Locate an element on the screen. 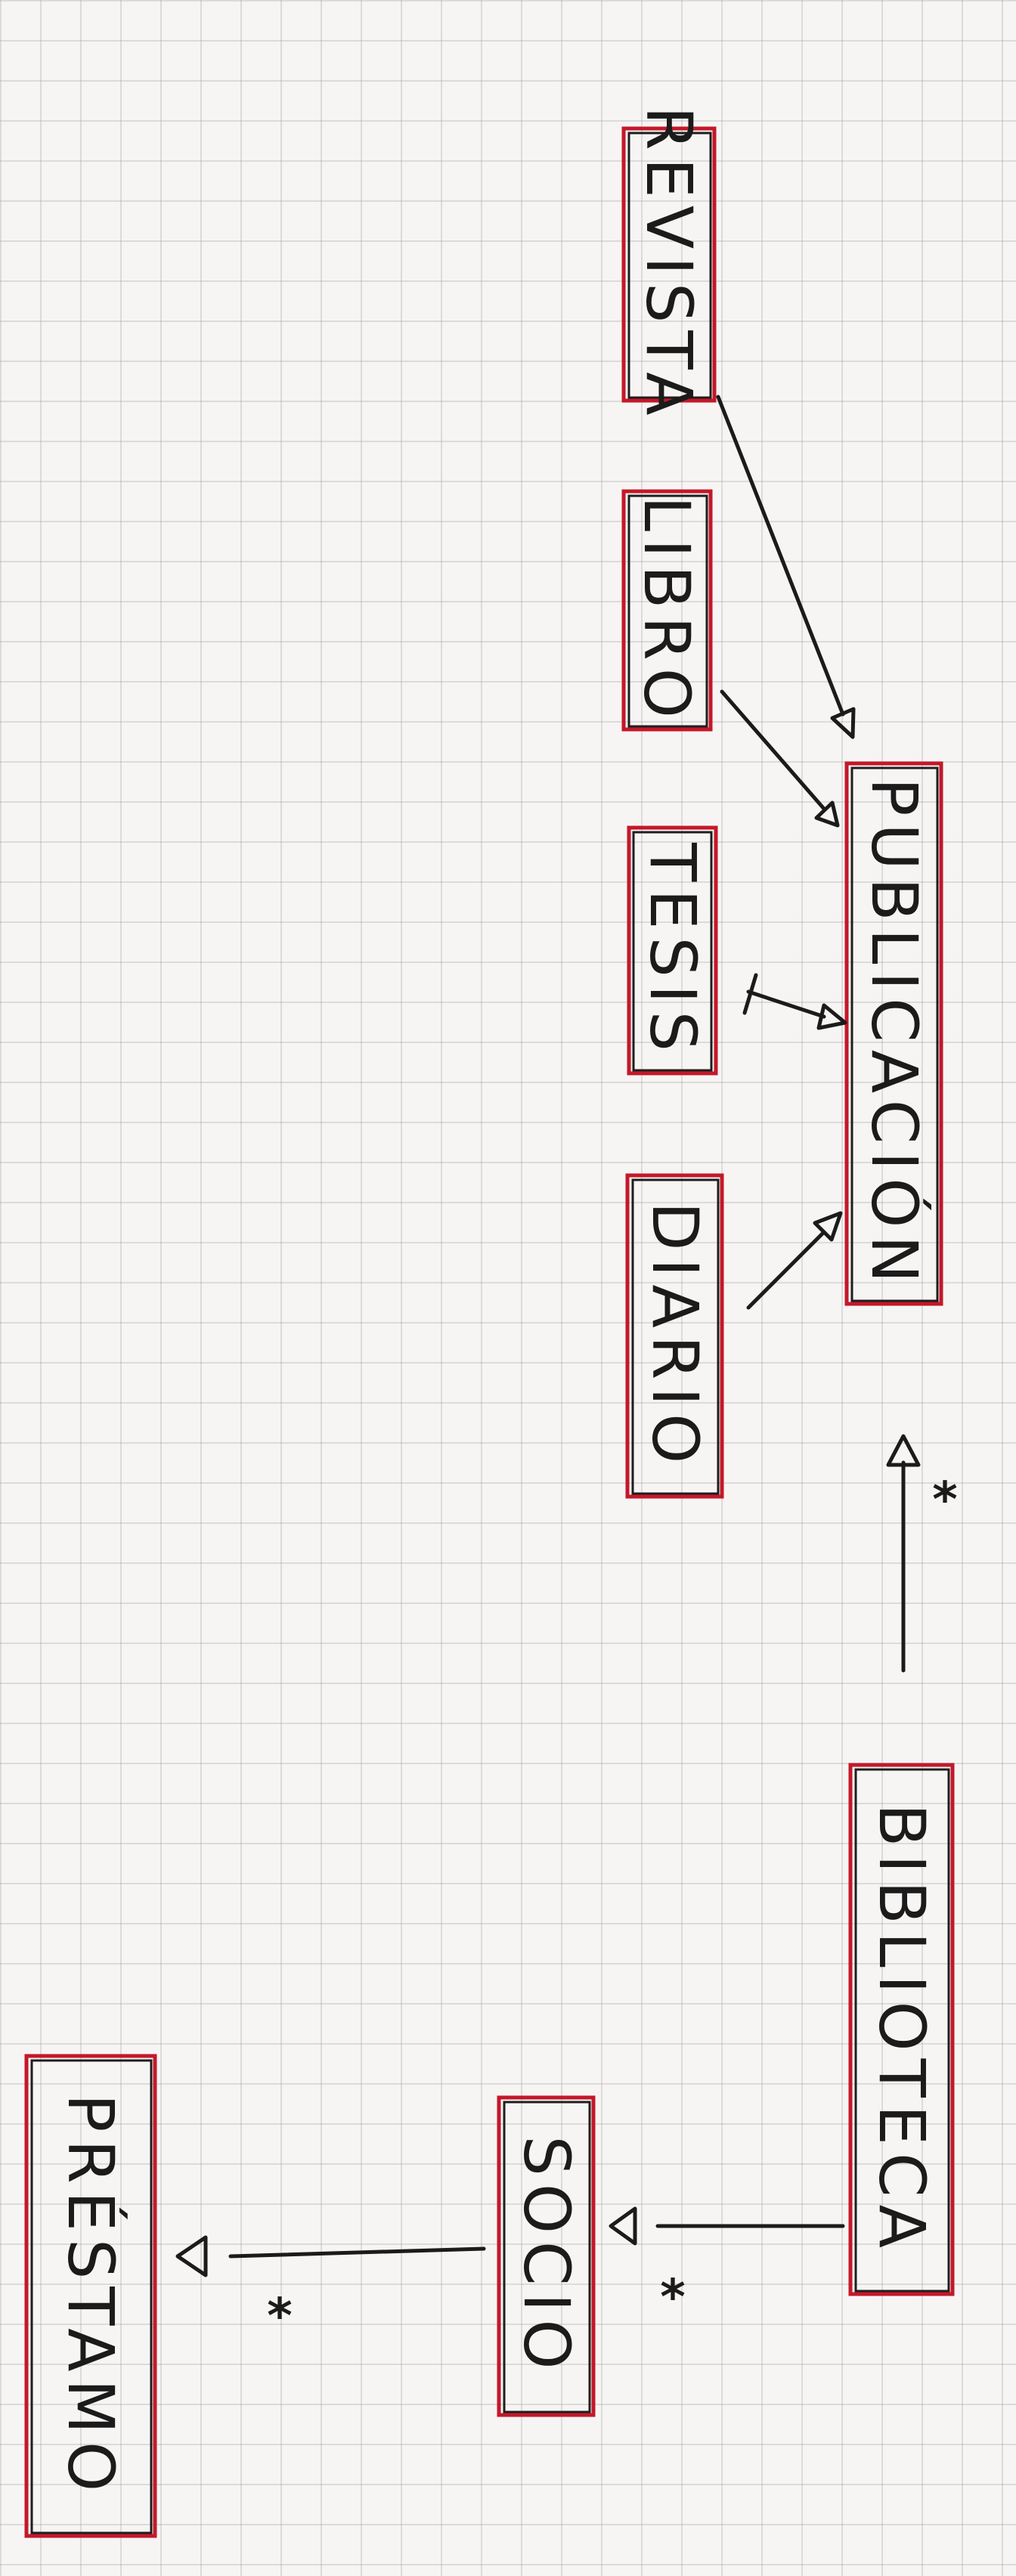 Image resolution: width=1016 pixels, height=2576 pixels. class-diario-label: DIARIO is located at coordinates (675, 1336).